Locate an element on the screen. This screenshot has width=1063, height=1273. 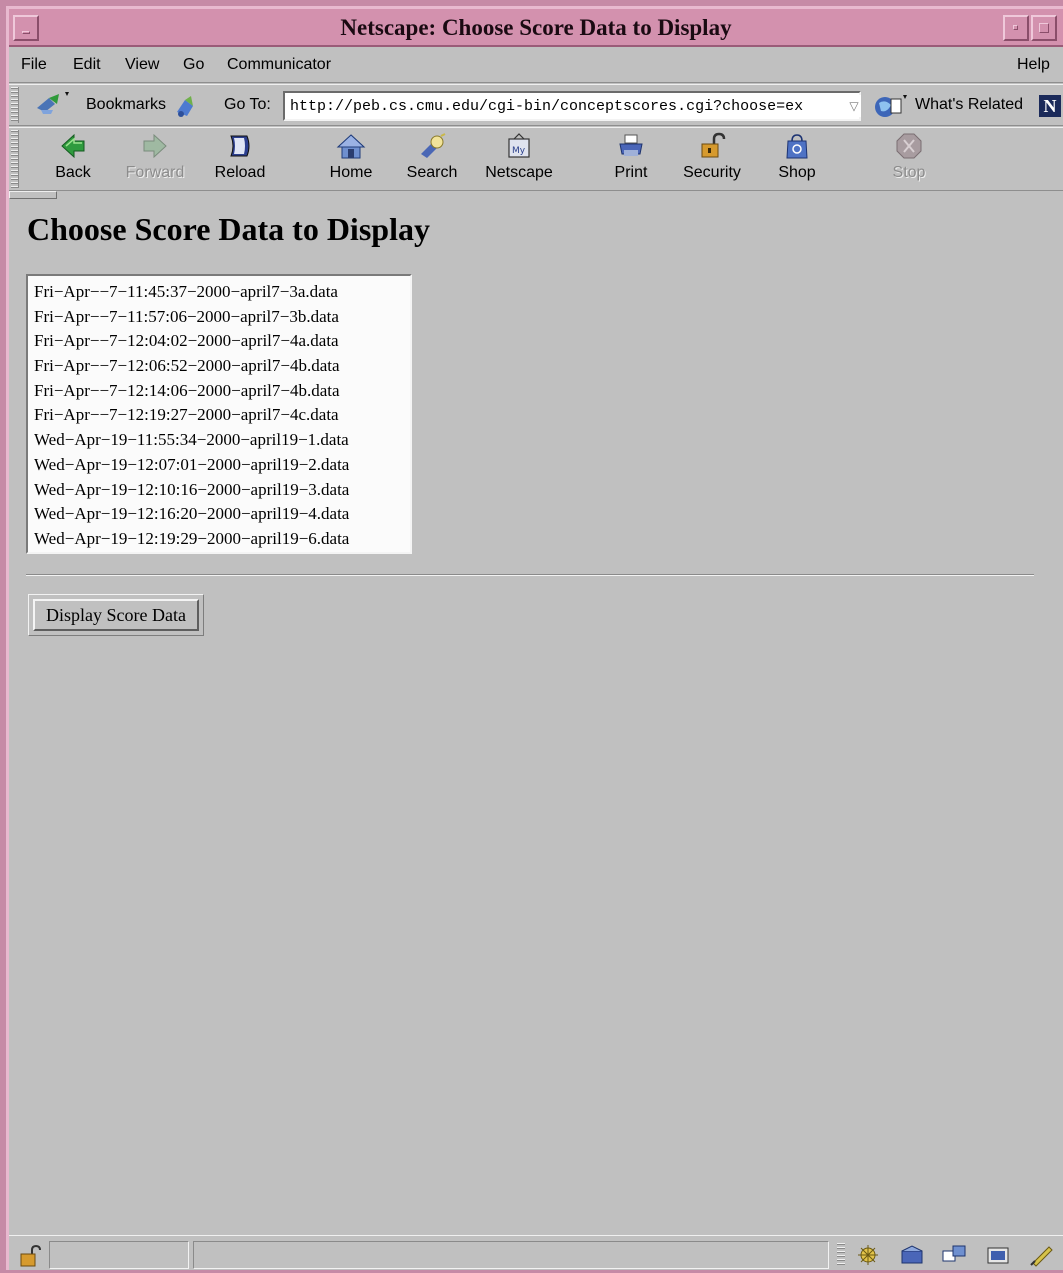
menu-edit: Edit is located at coordinates (87, 65).